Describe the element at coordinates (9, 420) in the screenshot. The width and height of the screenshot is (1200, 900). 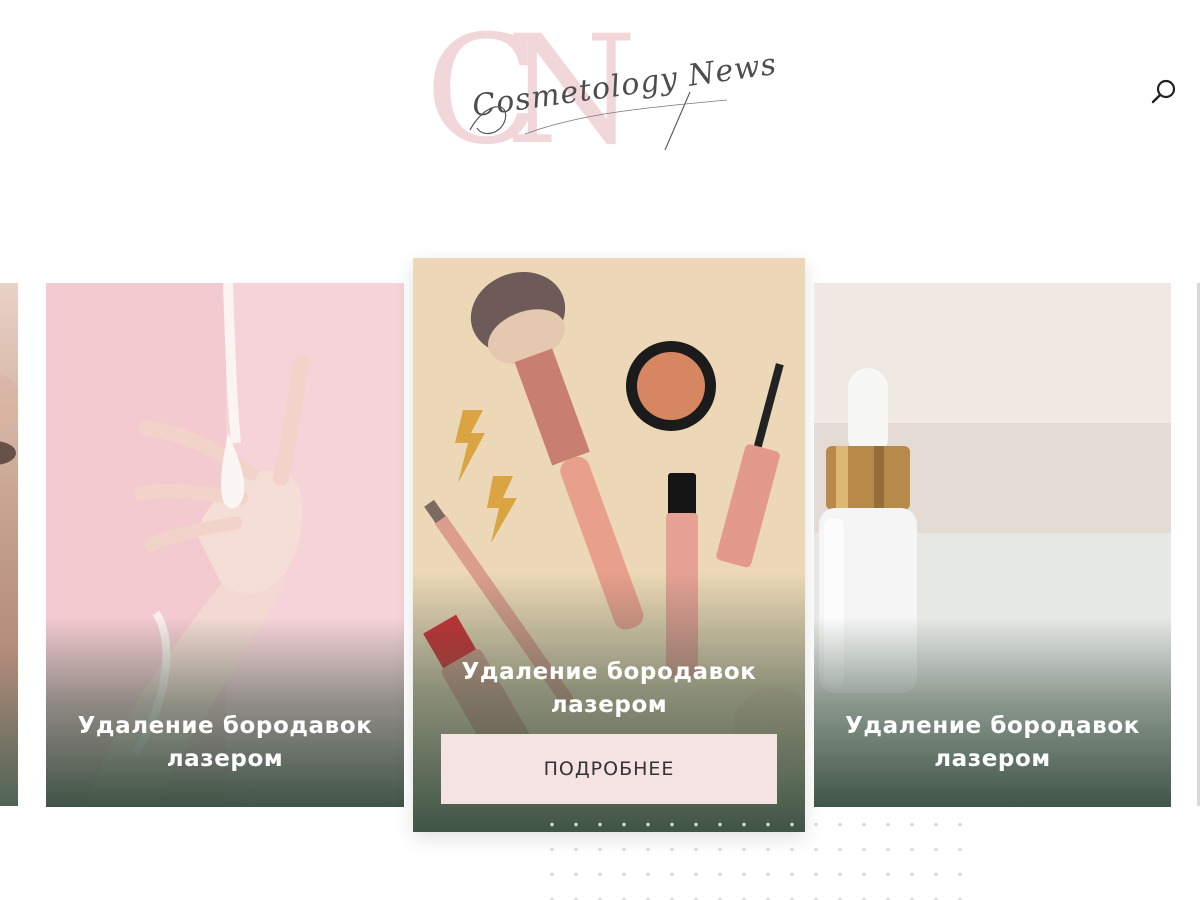
I see `face-closeup-image` at that location.